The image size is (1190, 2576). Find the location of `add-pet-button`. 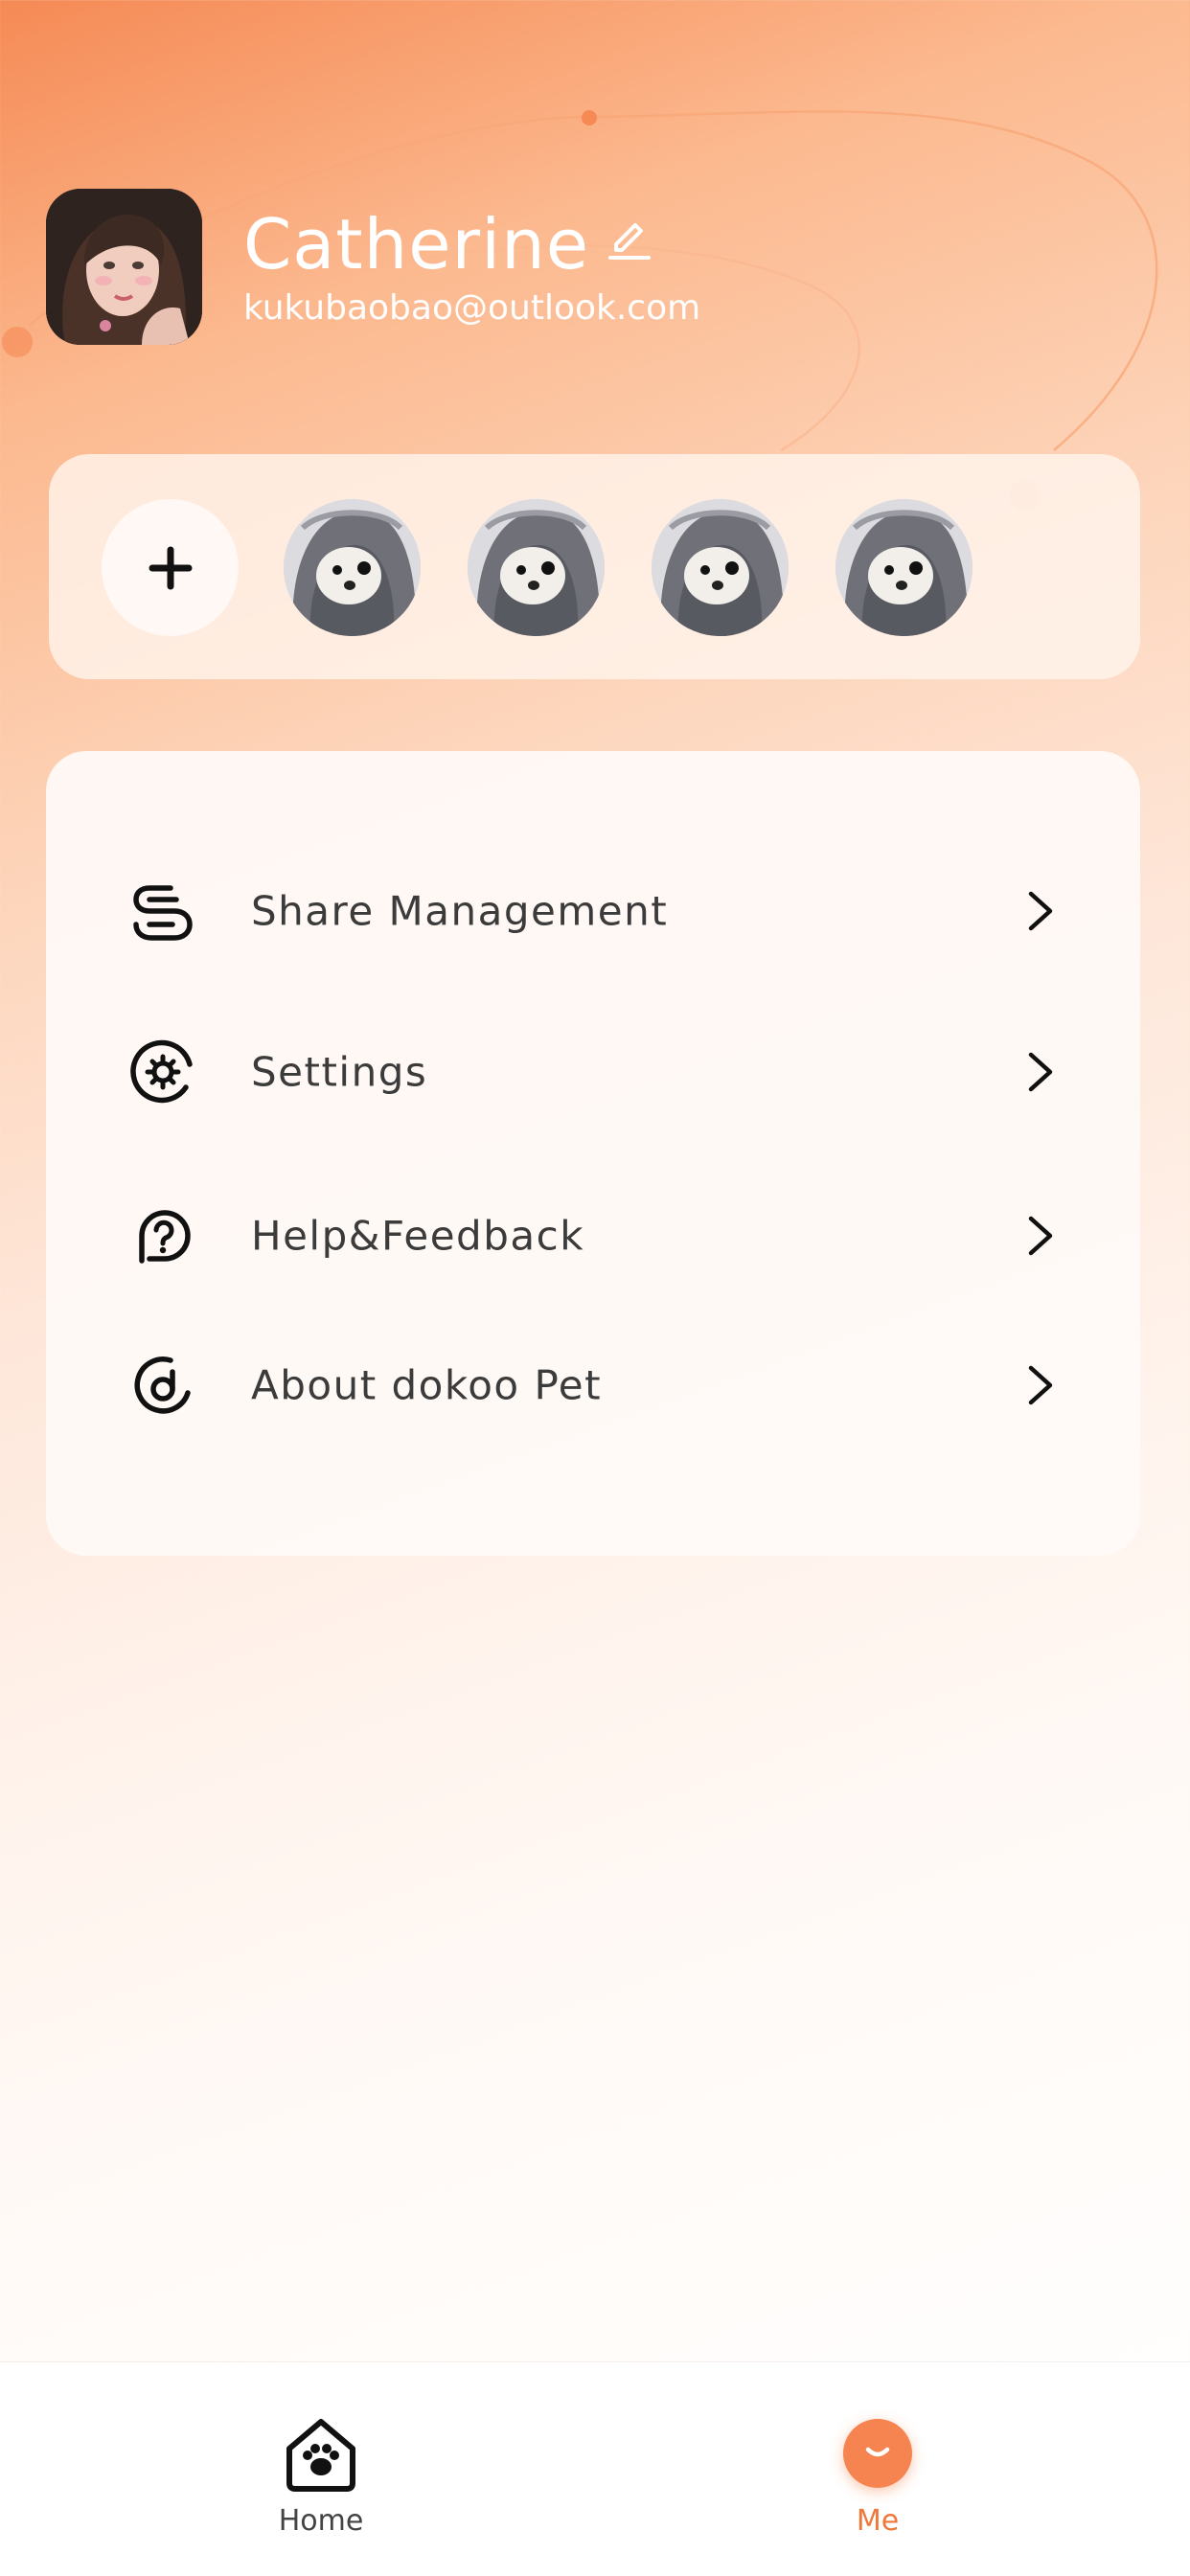

add-pet-button is located at coordinates (171, 567).